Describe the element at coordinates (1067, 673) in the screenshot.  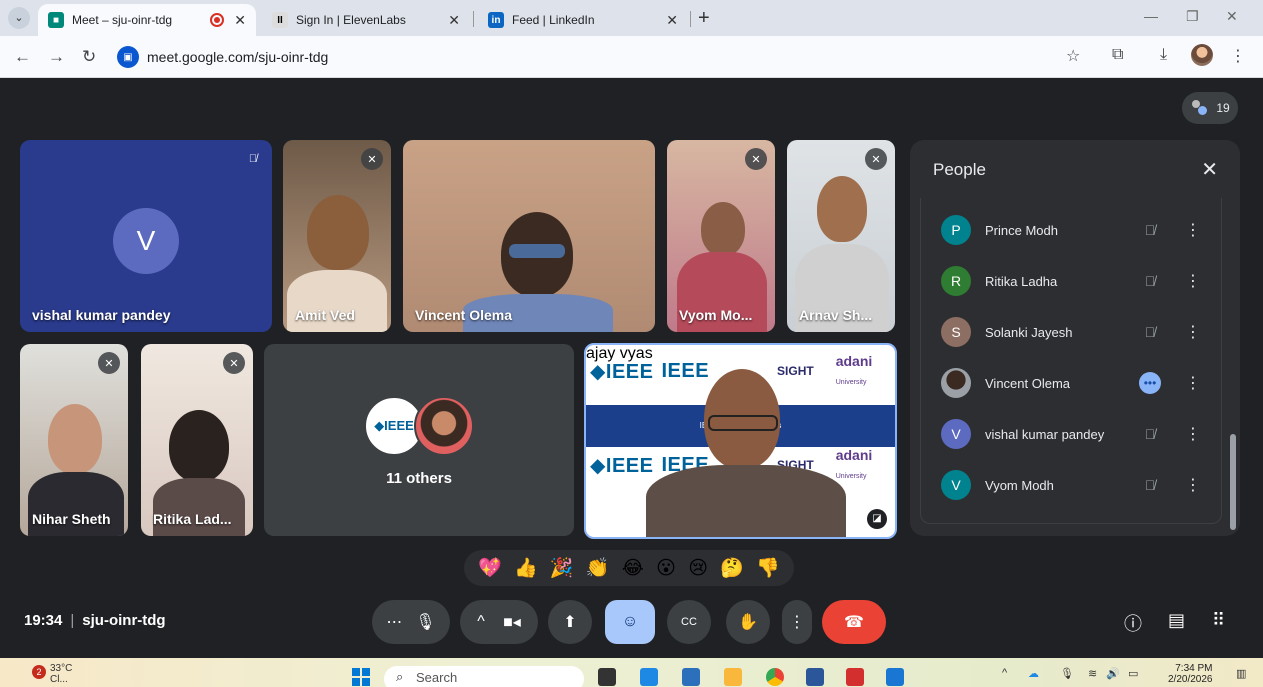
I see `mic-tray-icon: 🎙` at that location.